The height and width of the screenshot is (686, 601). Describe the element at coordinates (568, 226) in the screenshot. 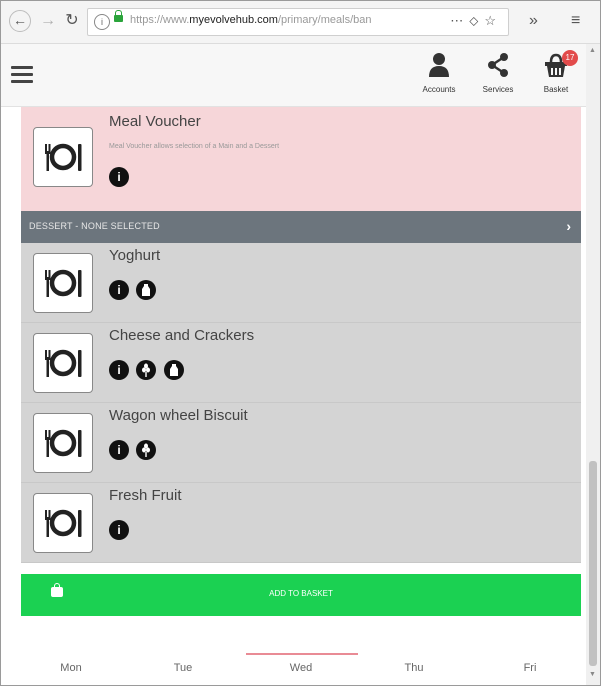

I see `chevron-right-icon: ›` at that location.